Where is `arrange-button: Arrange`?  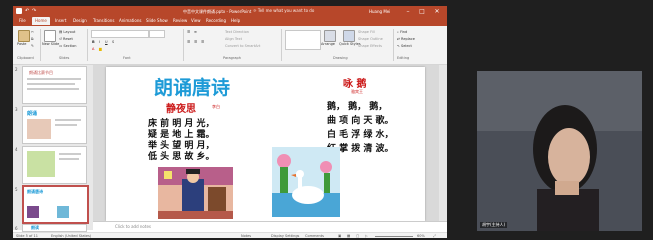
arrange-button: Arrange is located at coordinates (328, 44).